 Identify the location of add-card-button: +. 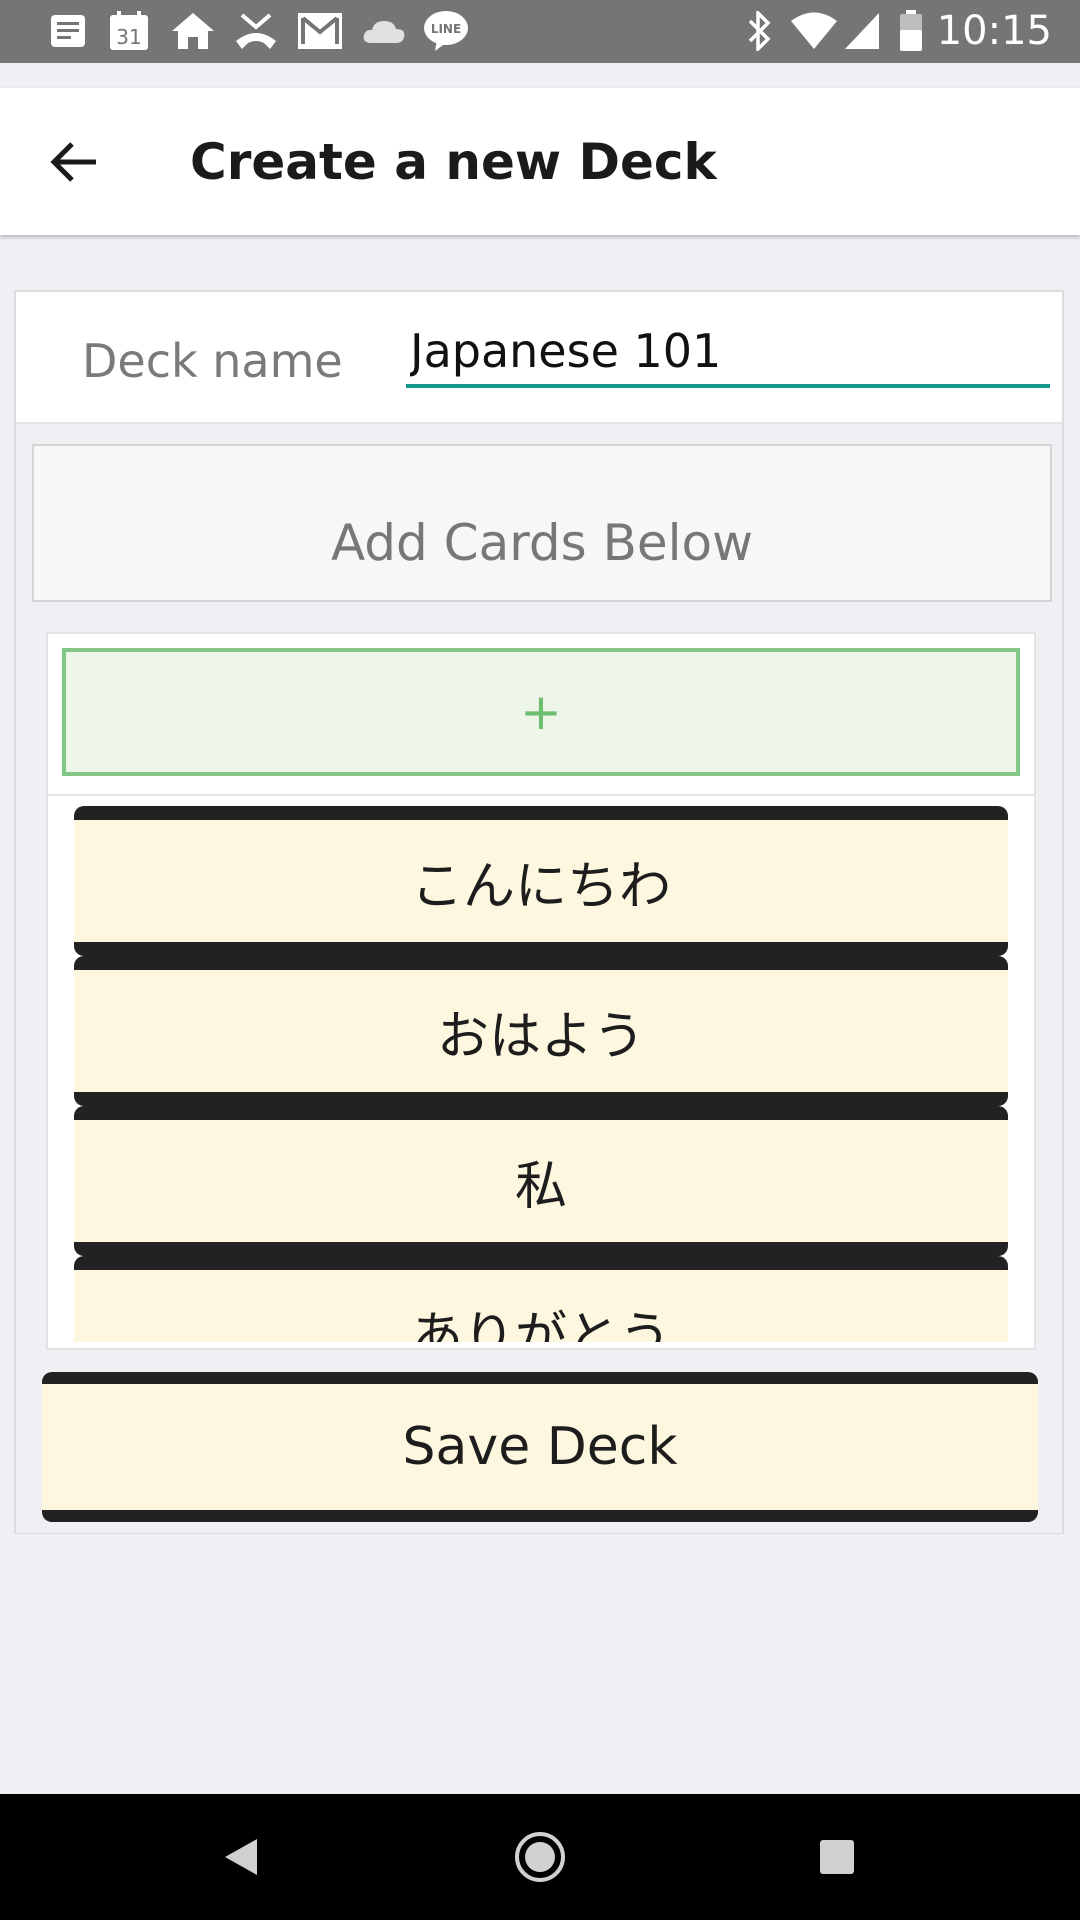
(541, 712).